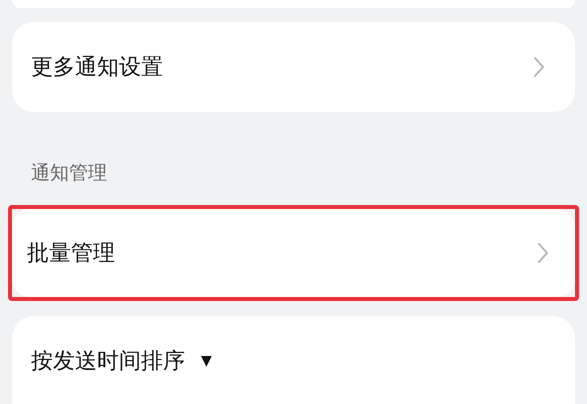 The height and width of the screenshot is (404, 587). I want to click on item-label: 批量管理, so click(71, 254).